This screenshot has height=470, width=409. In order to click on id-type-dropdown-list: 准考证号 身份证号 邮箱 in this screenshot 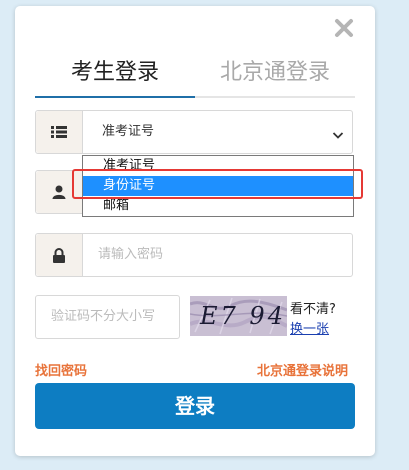, I will do `click(218, 186)`.